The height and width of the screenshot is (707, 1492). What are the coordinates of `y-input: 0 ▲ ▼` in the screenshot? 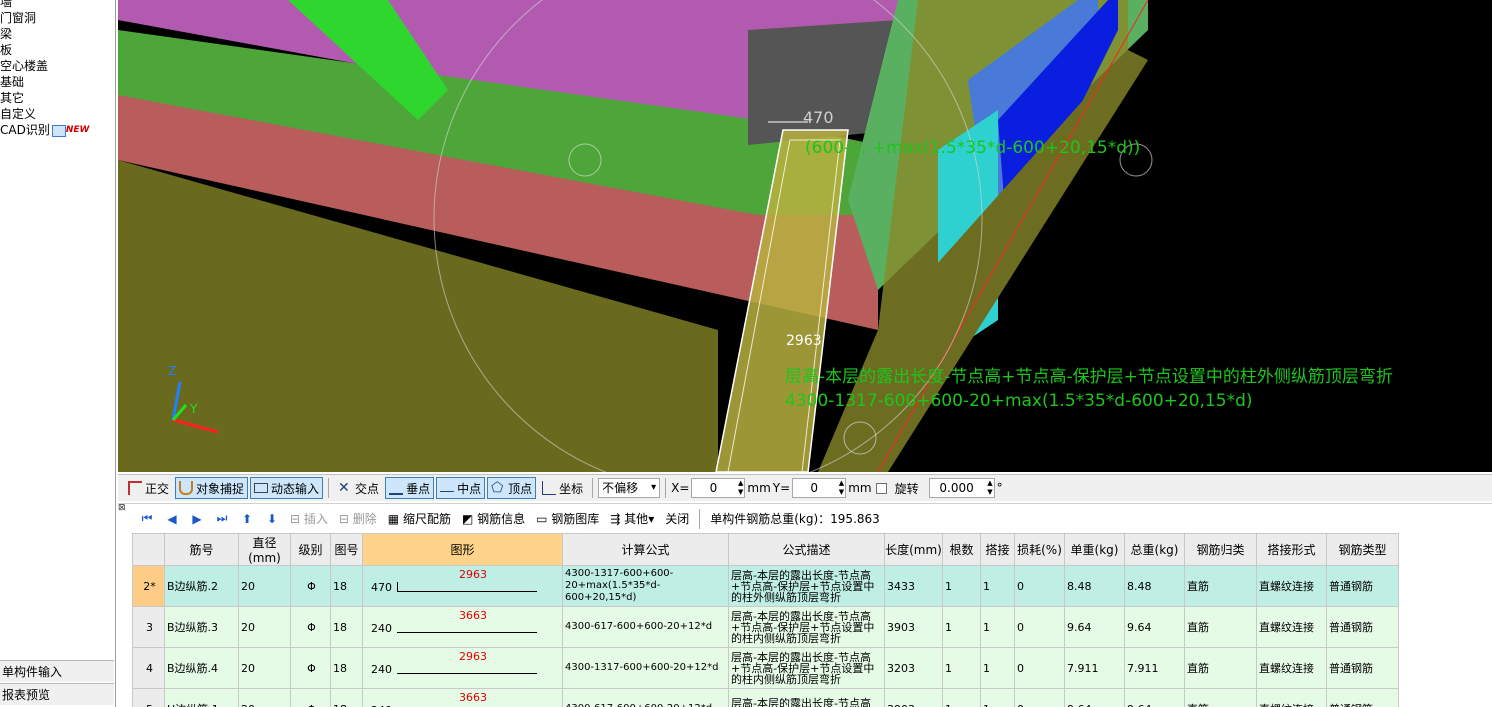 It's located at (819, 488).